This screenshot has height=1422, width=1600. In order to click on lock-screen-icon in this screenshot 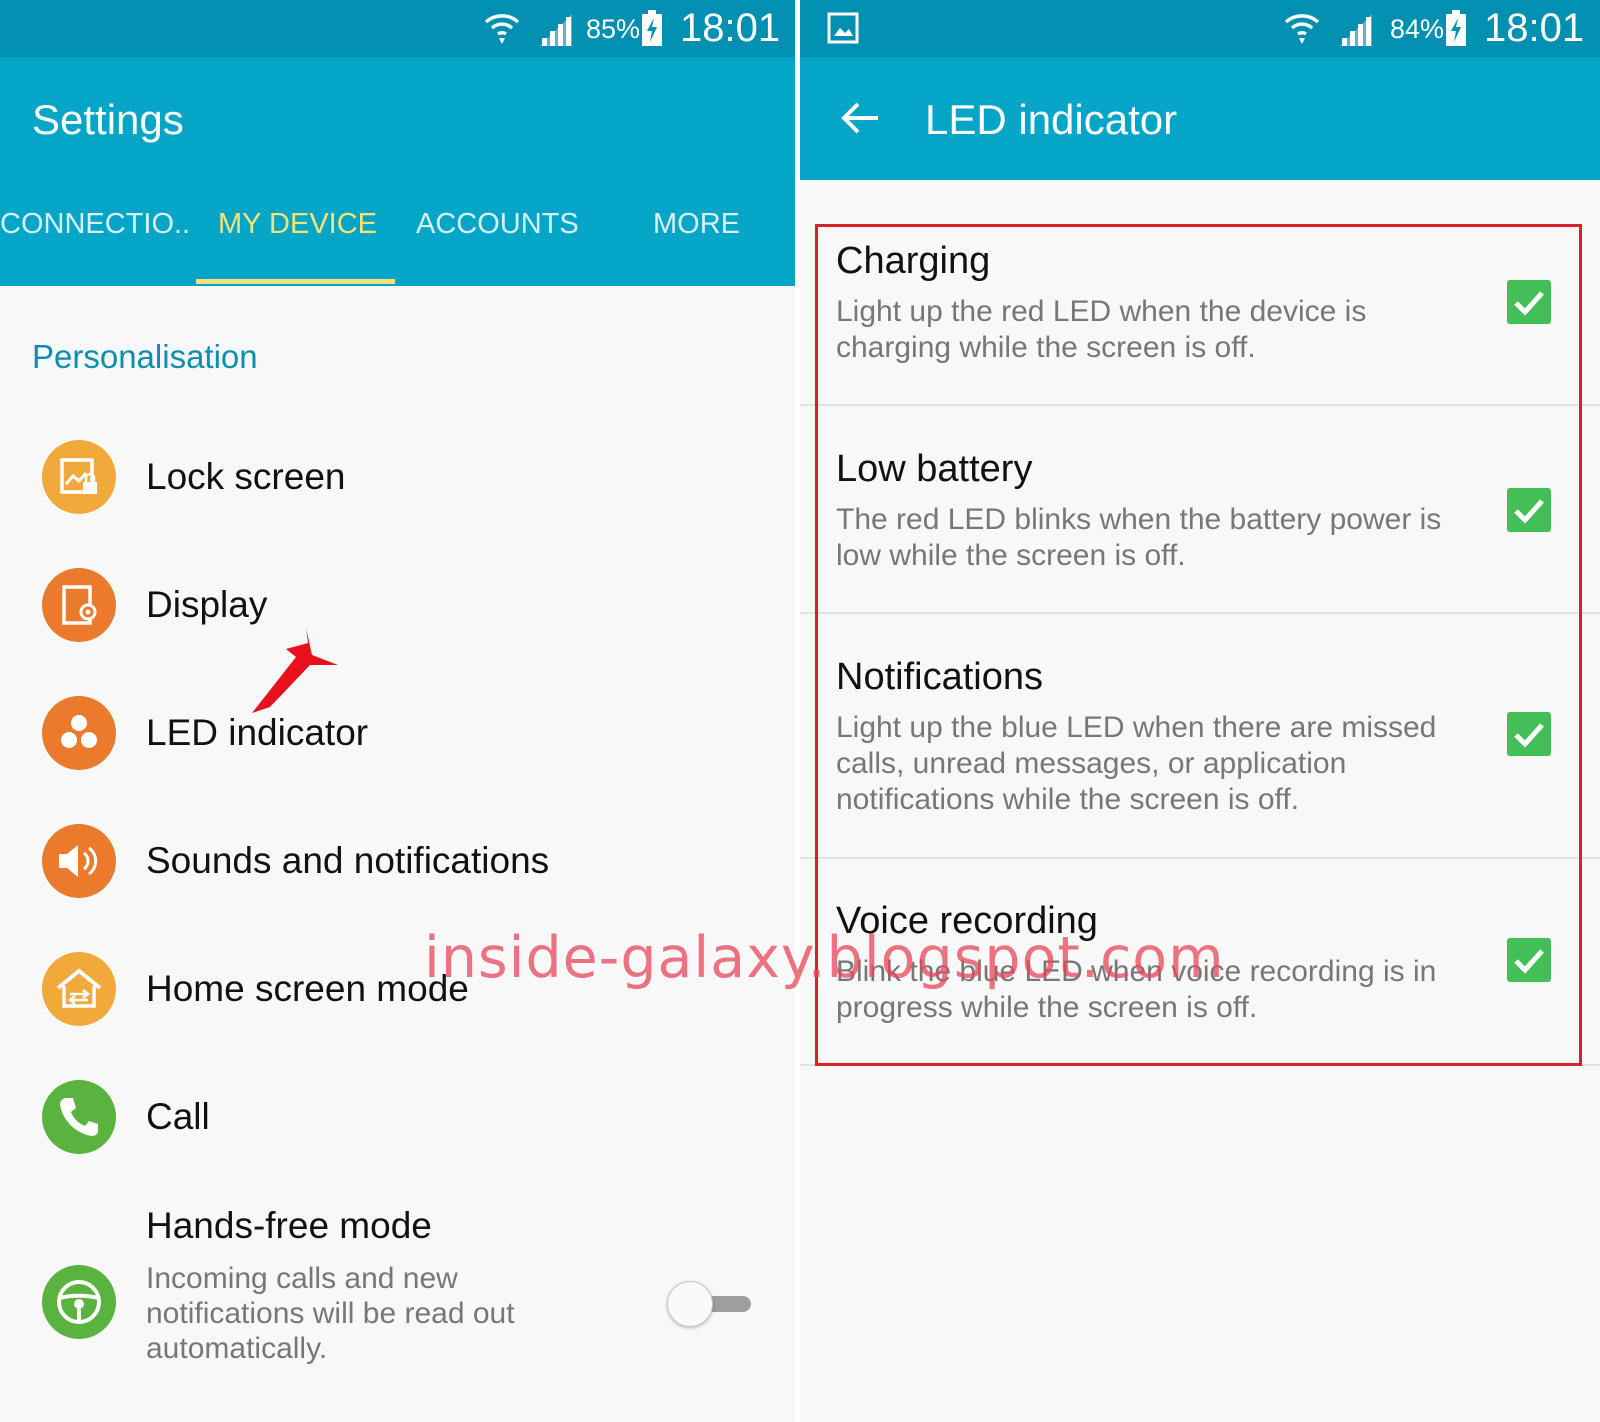, I will do `click(79, 477)`.